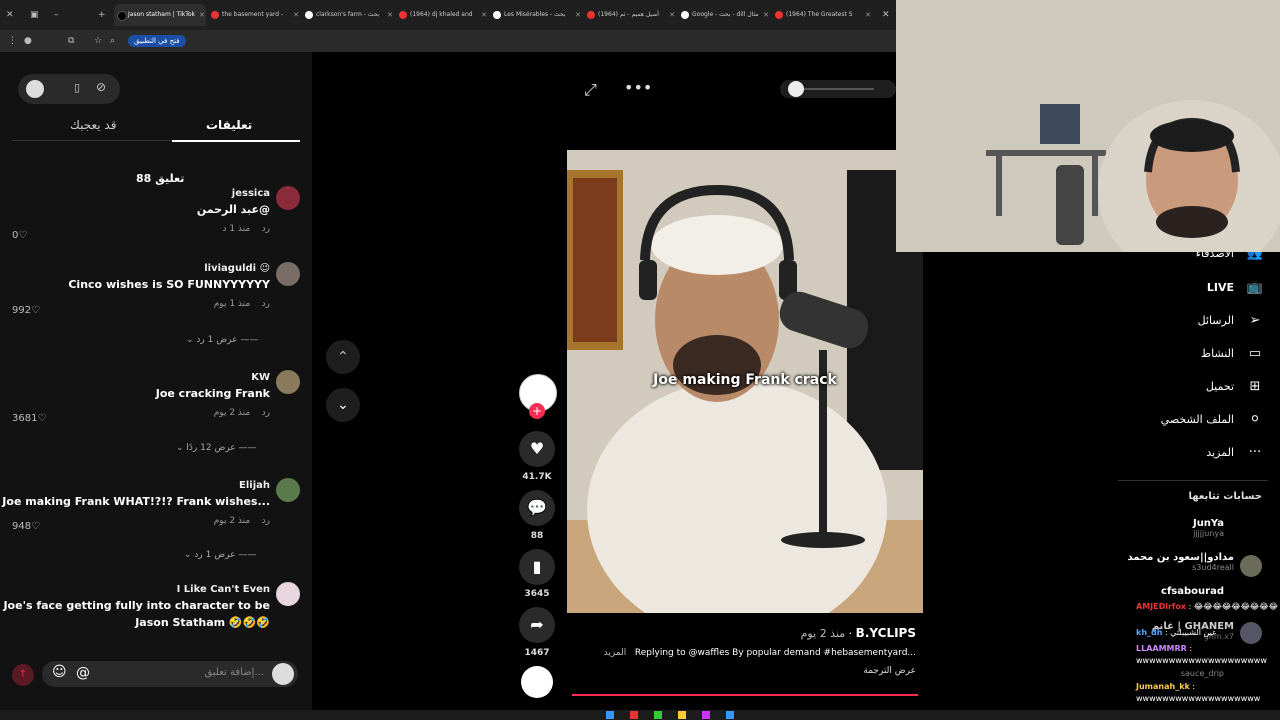  What do you see at coordinates (135, 268) in the screenshot?
I see `comment-author: liviaguldi 😉` at bounding box center [135, 268].